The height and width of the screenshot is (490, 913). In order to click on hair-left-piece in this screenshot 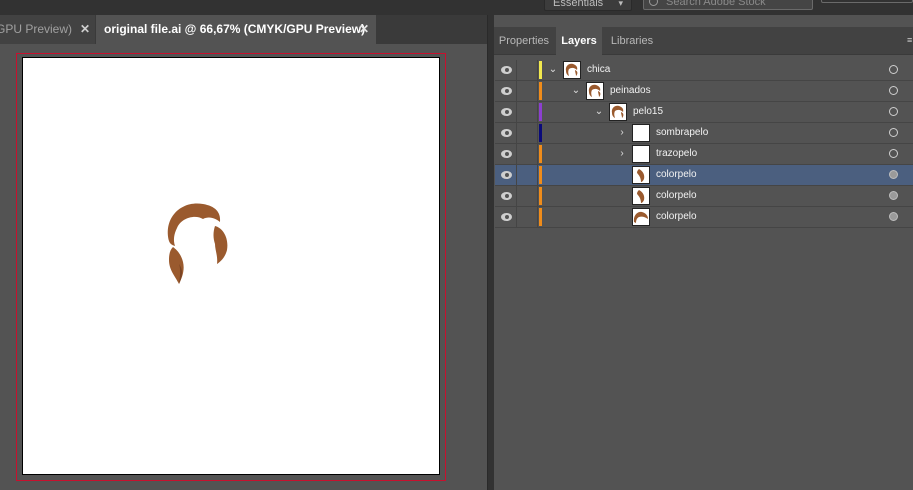, I will do `click(176, 265)`.